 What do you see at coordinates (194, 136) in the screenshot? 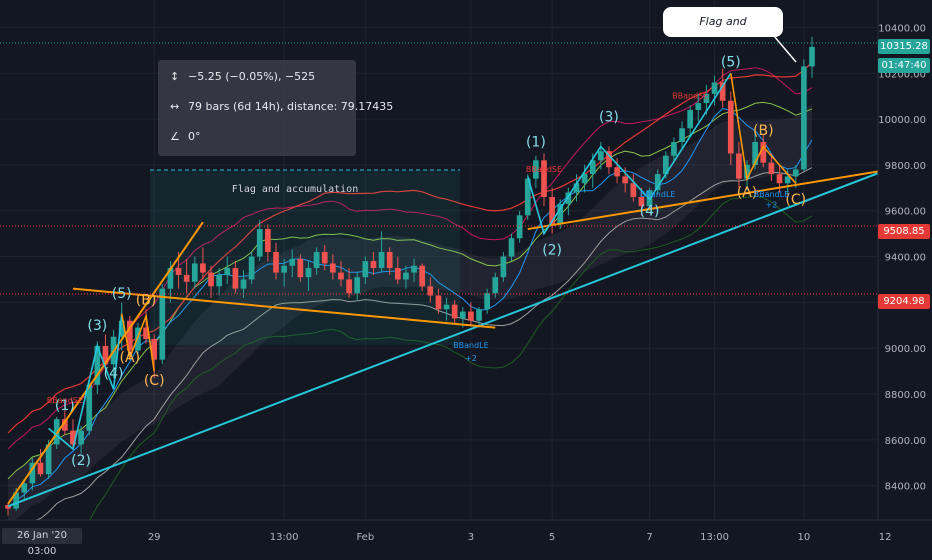
I see `measure-angle-text: 0°` at bounding box center [194, 136].